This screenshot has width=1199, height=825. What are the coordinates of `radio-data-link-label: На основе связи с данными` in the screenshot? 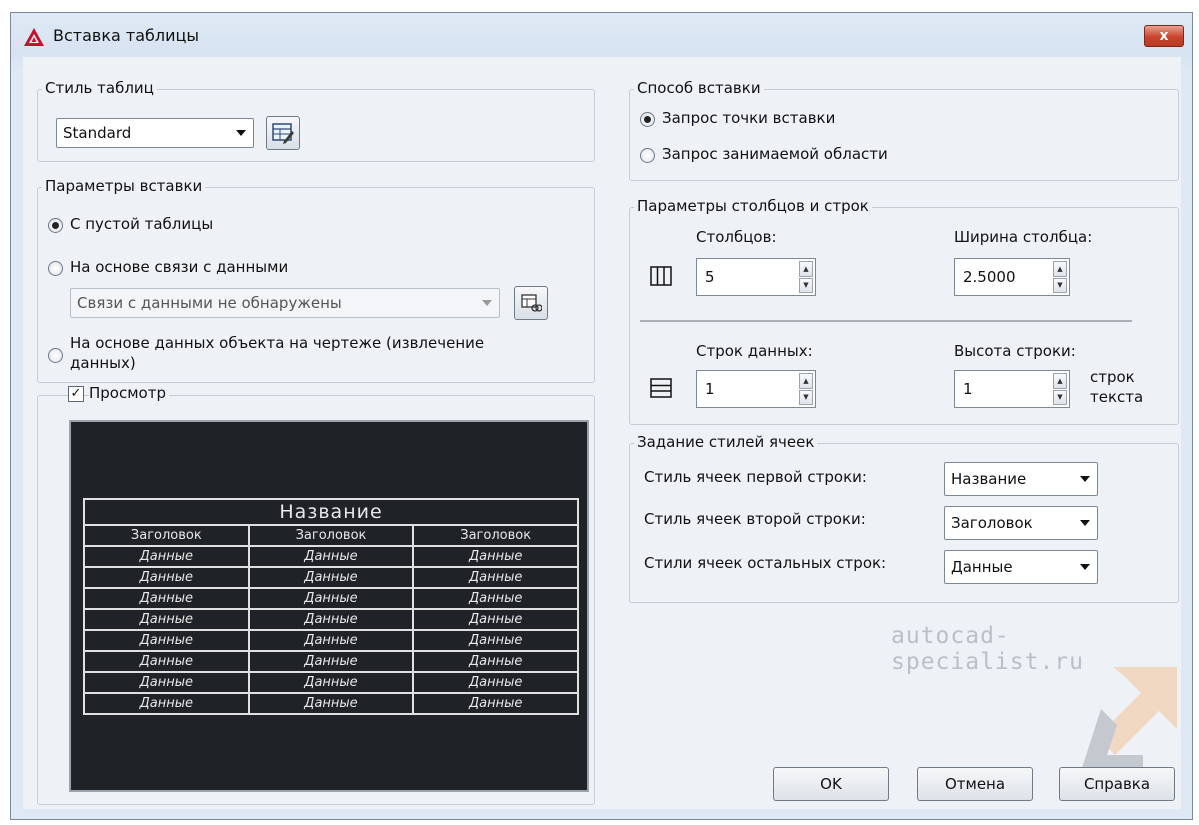 It's located at (179, 267).